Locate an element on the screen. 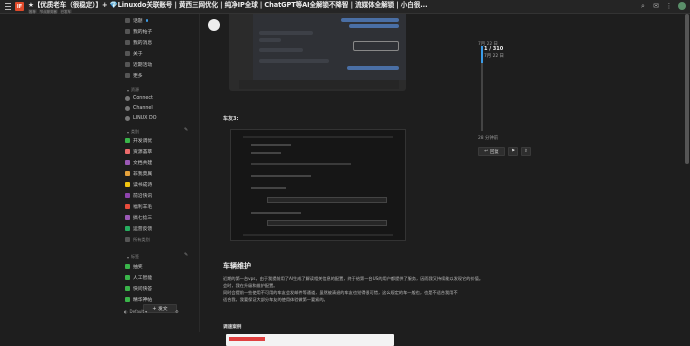 The width and height of the screenshot is (690, 346). sidebar-item-topics: 话题 is located at coordinates (137, 20).